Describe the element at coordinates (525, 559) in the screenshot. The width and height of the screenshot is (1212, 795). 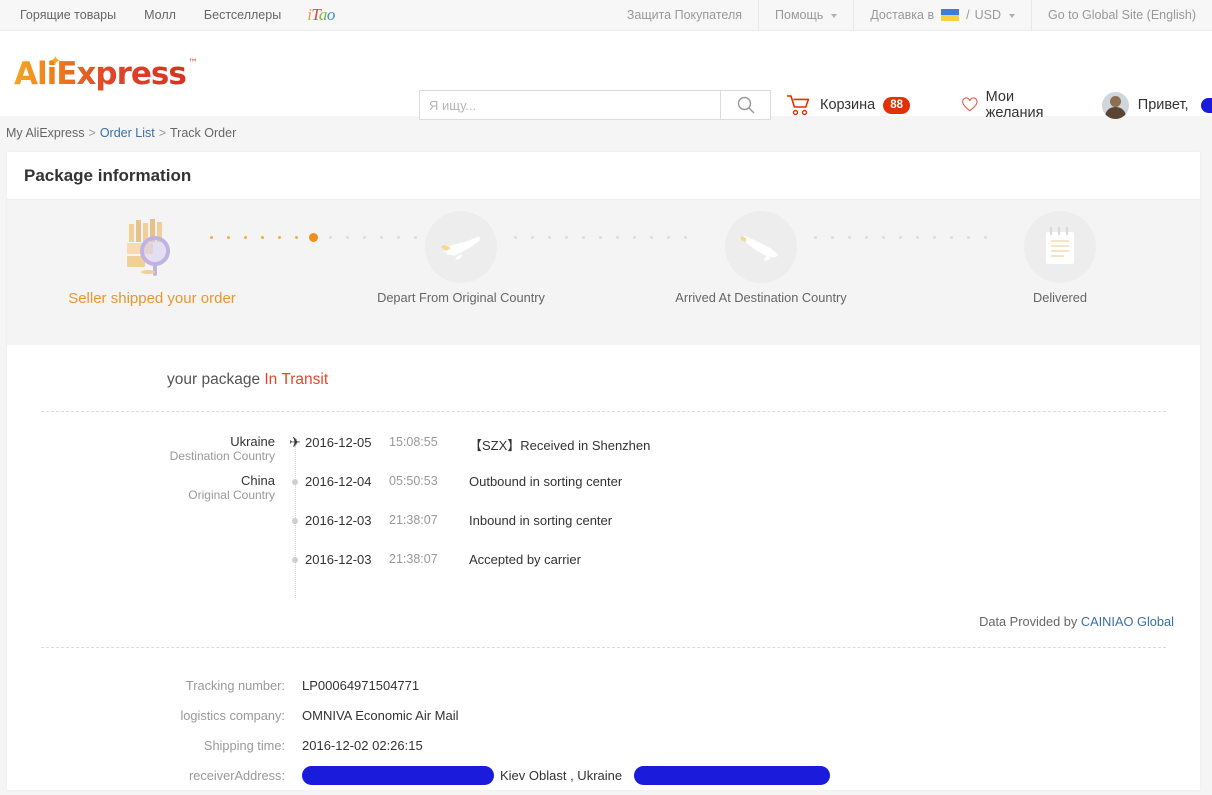
I see `timeline-description: Accepted by carrier` at that location.